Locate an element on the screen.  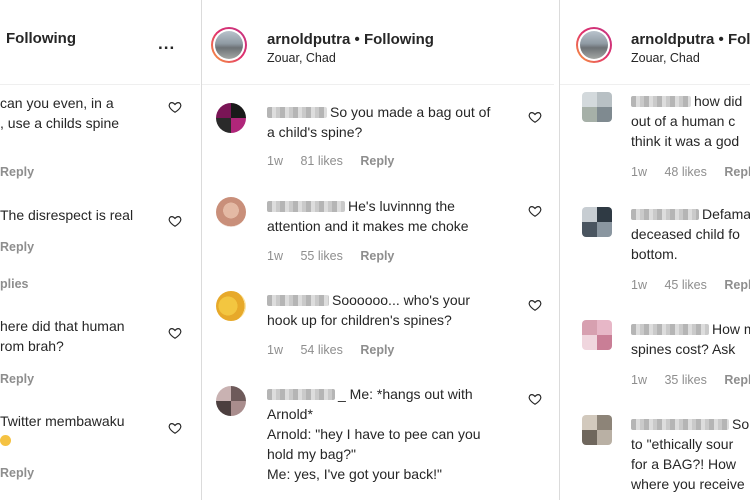
comment-text: Twitter membawaku is located at coordinates (62, 431).